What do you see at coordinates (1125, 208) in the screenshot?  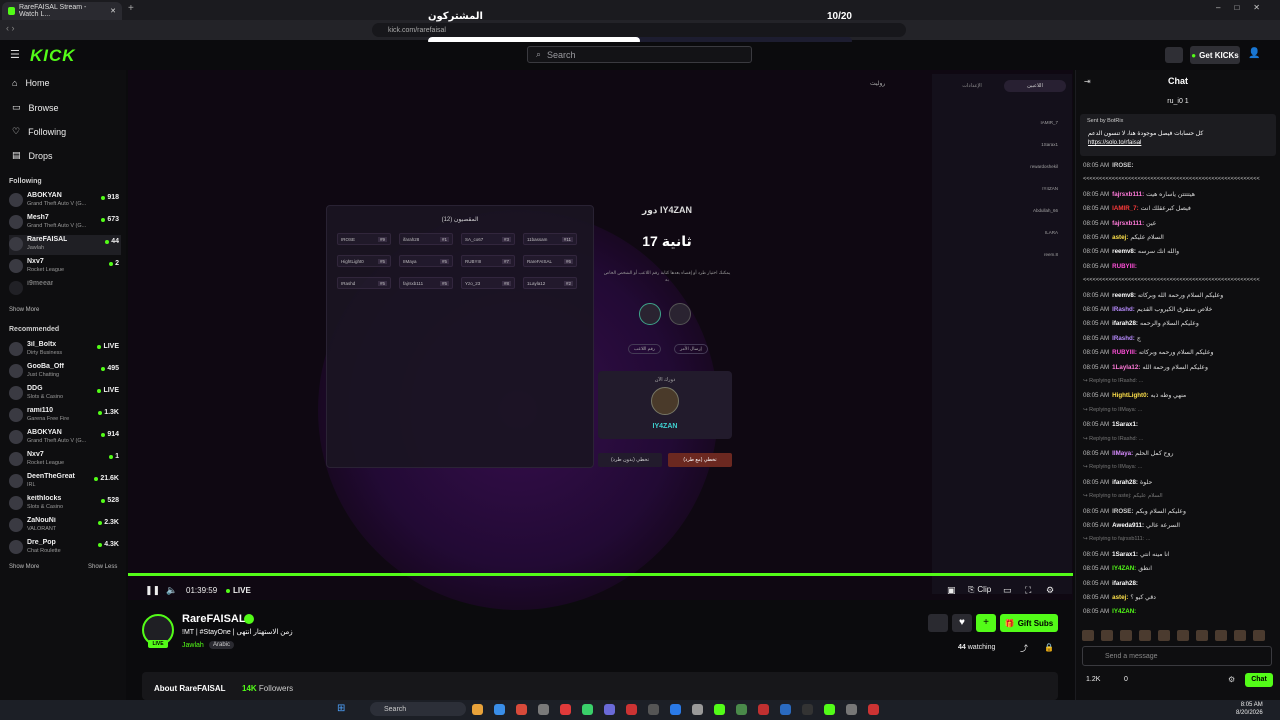 I see `message-user: IAMIR_7:` at bounding box center [1125, 208].